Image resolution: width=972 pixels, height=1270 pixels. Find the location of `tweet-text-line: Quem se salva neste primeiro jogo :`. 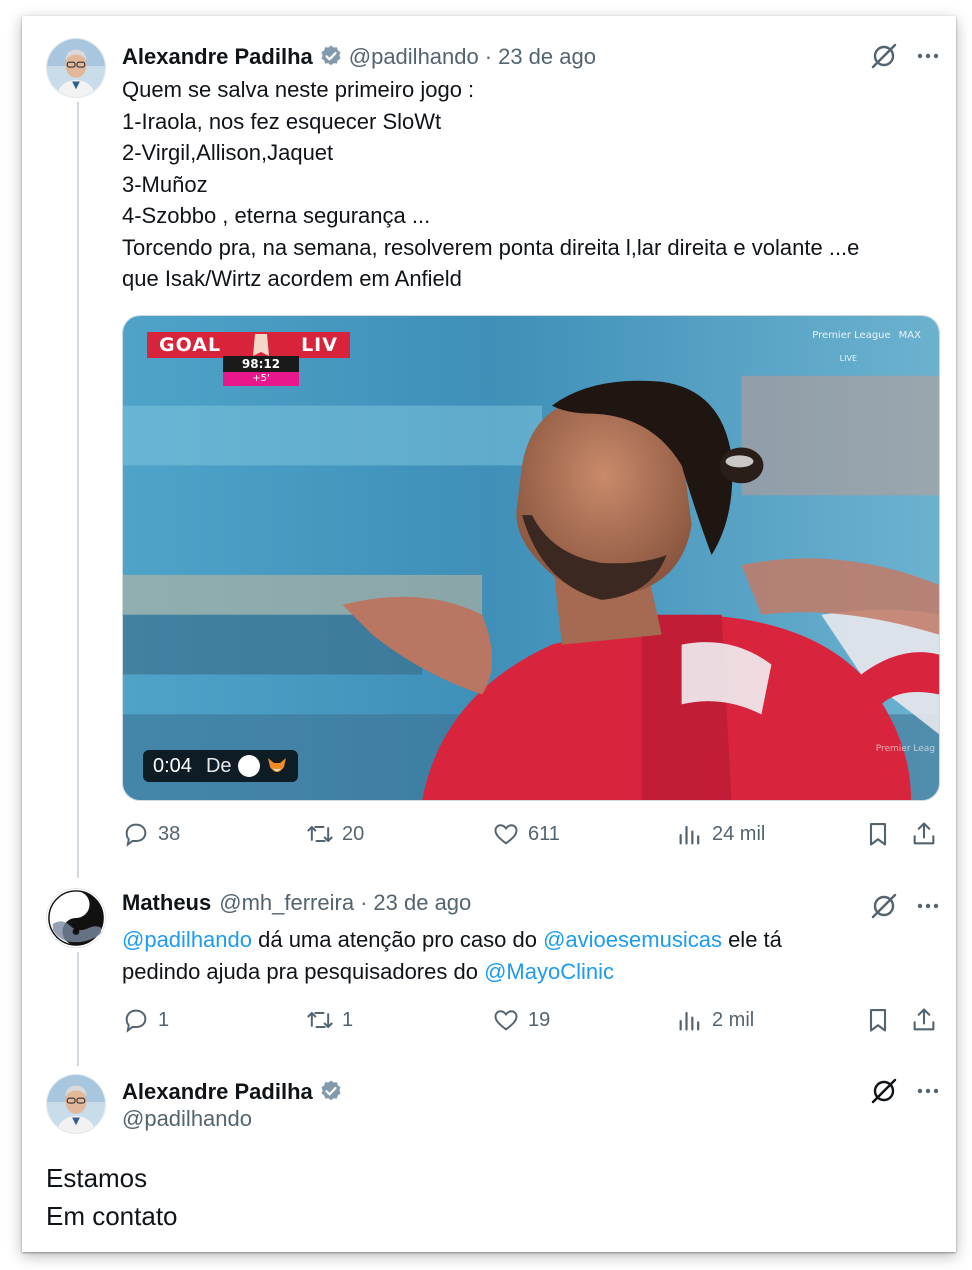

tweet-text-line: Quem se salva neste primeiro jogo : is located at coordinates (298, 89).